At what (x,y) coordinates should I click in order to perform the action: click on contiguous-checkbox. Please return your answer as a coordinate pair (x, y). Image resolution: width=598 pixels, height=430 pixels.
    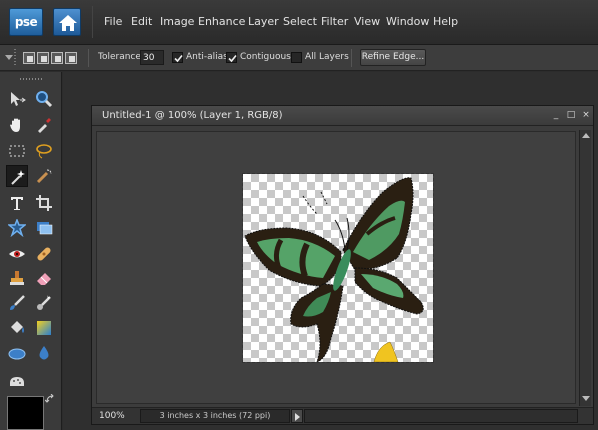
    Looking at the image, I should click on (231, 57).